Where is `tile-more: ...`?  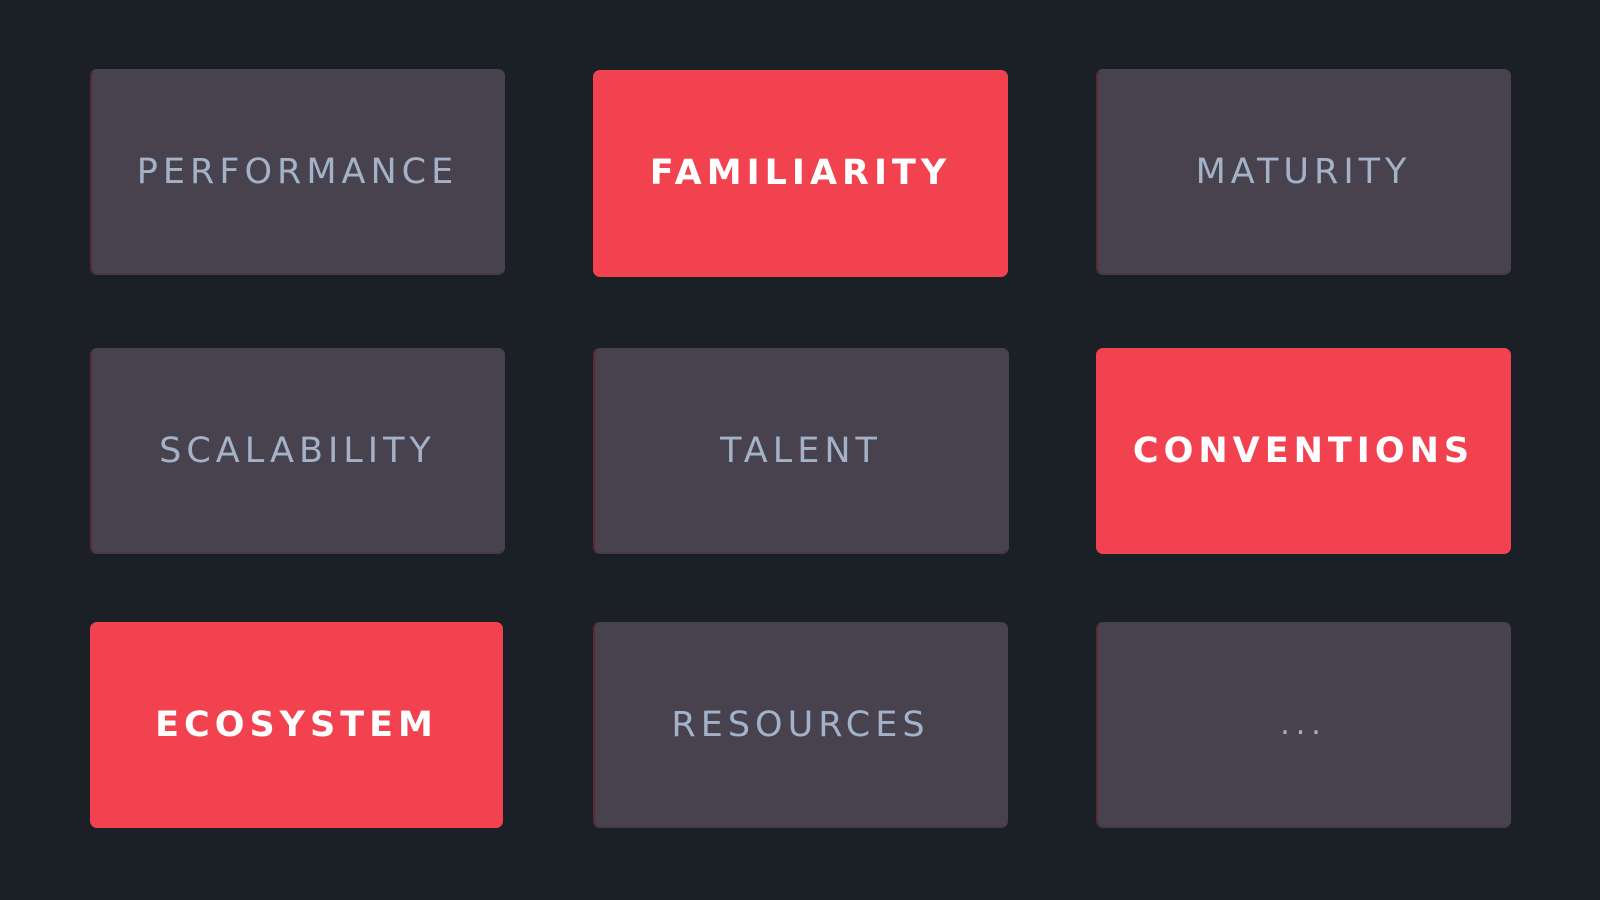
tile-more: ... is located at coordinates (1303, 725).